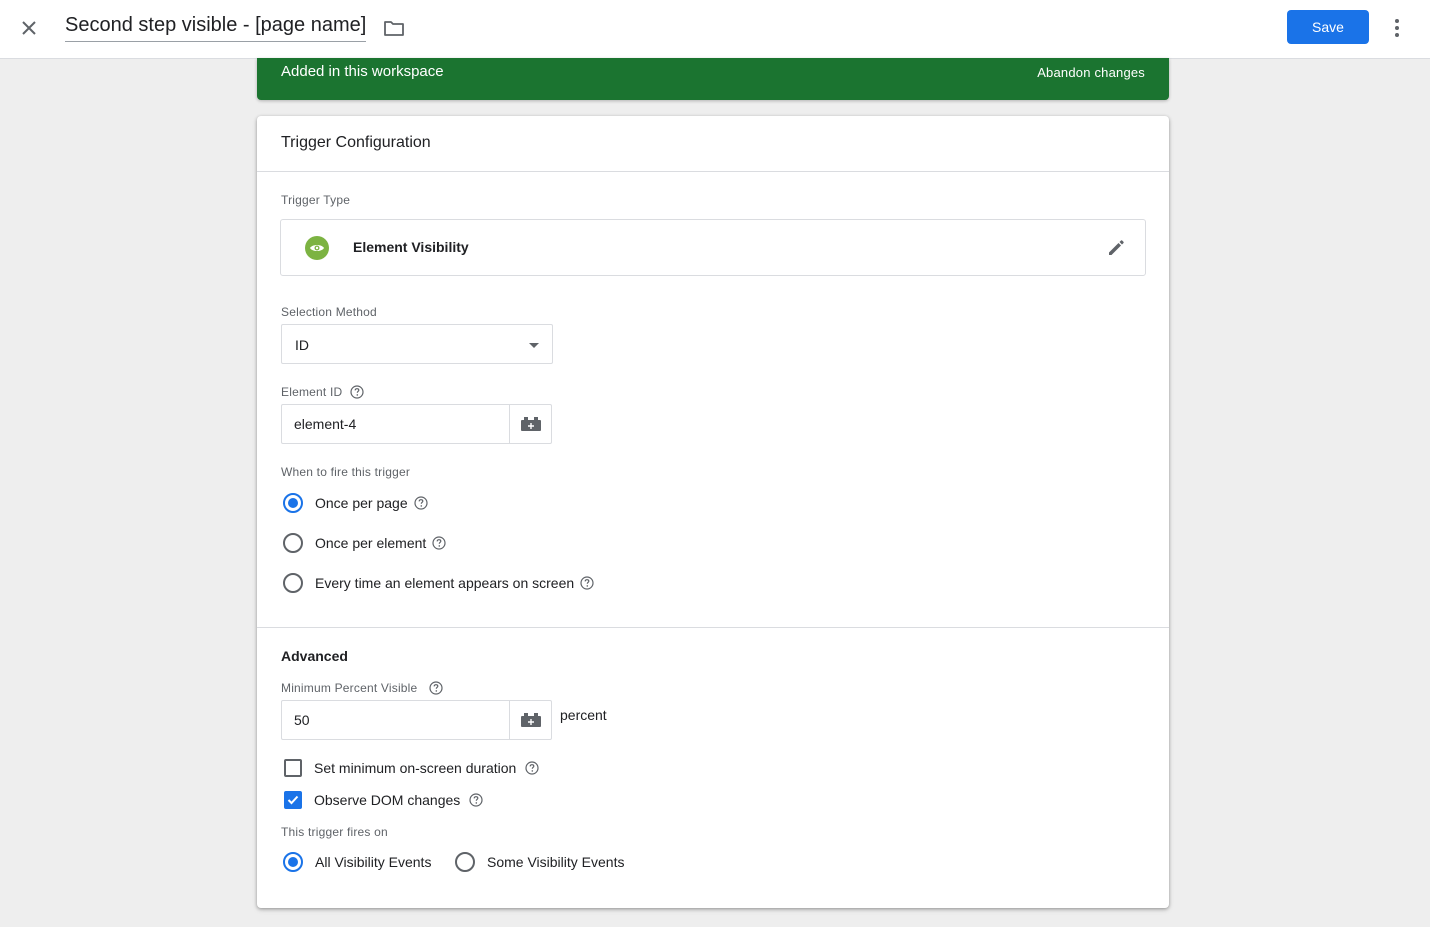 The image size is (1430, 927). Describe the element at coordinates (715, 29) in the screenshot. I see `top-bar: Second step visible - [page name] Save` at that location.